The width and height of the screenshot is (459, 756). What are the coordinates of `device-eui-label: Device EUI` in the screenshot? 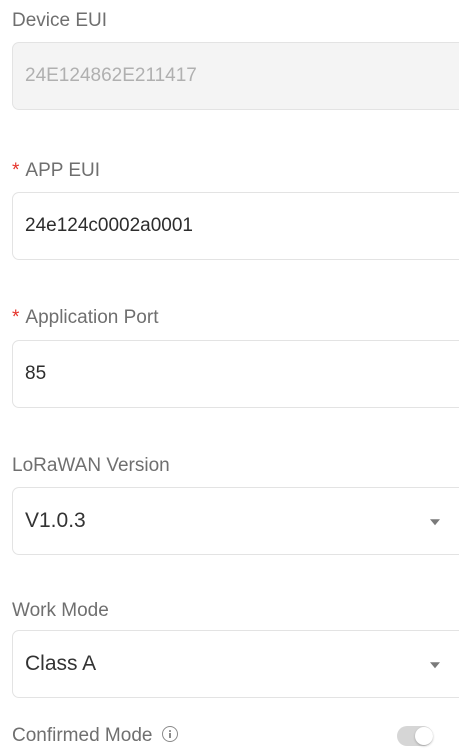 It's located at (60, 20).